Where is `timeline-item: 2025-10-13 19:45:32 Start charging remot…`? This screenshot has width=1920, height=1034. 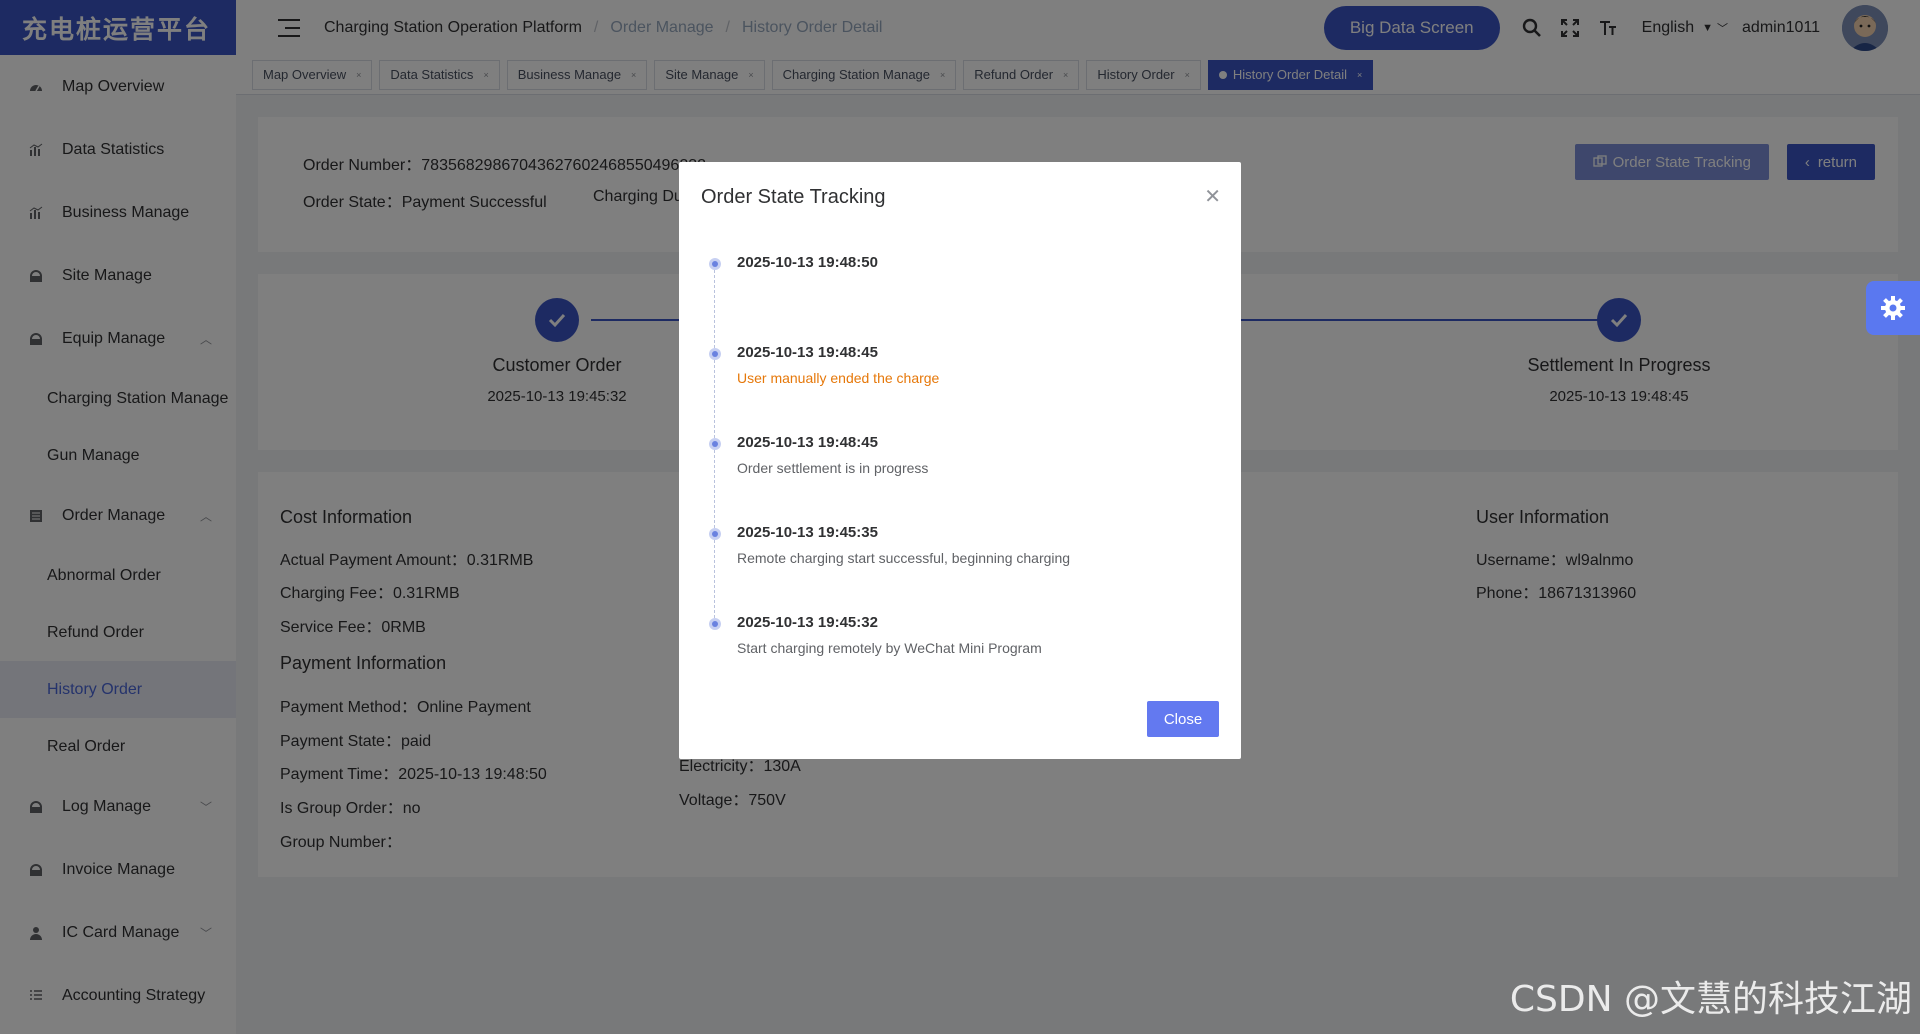
timeline-item: 2025-10-13 19:45:32 Start charging remot… is located at coordinates (959, 657).